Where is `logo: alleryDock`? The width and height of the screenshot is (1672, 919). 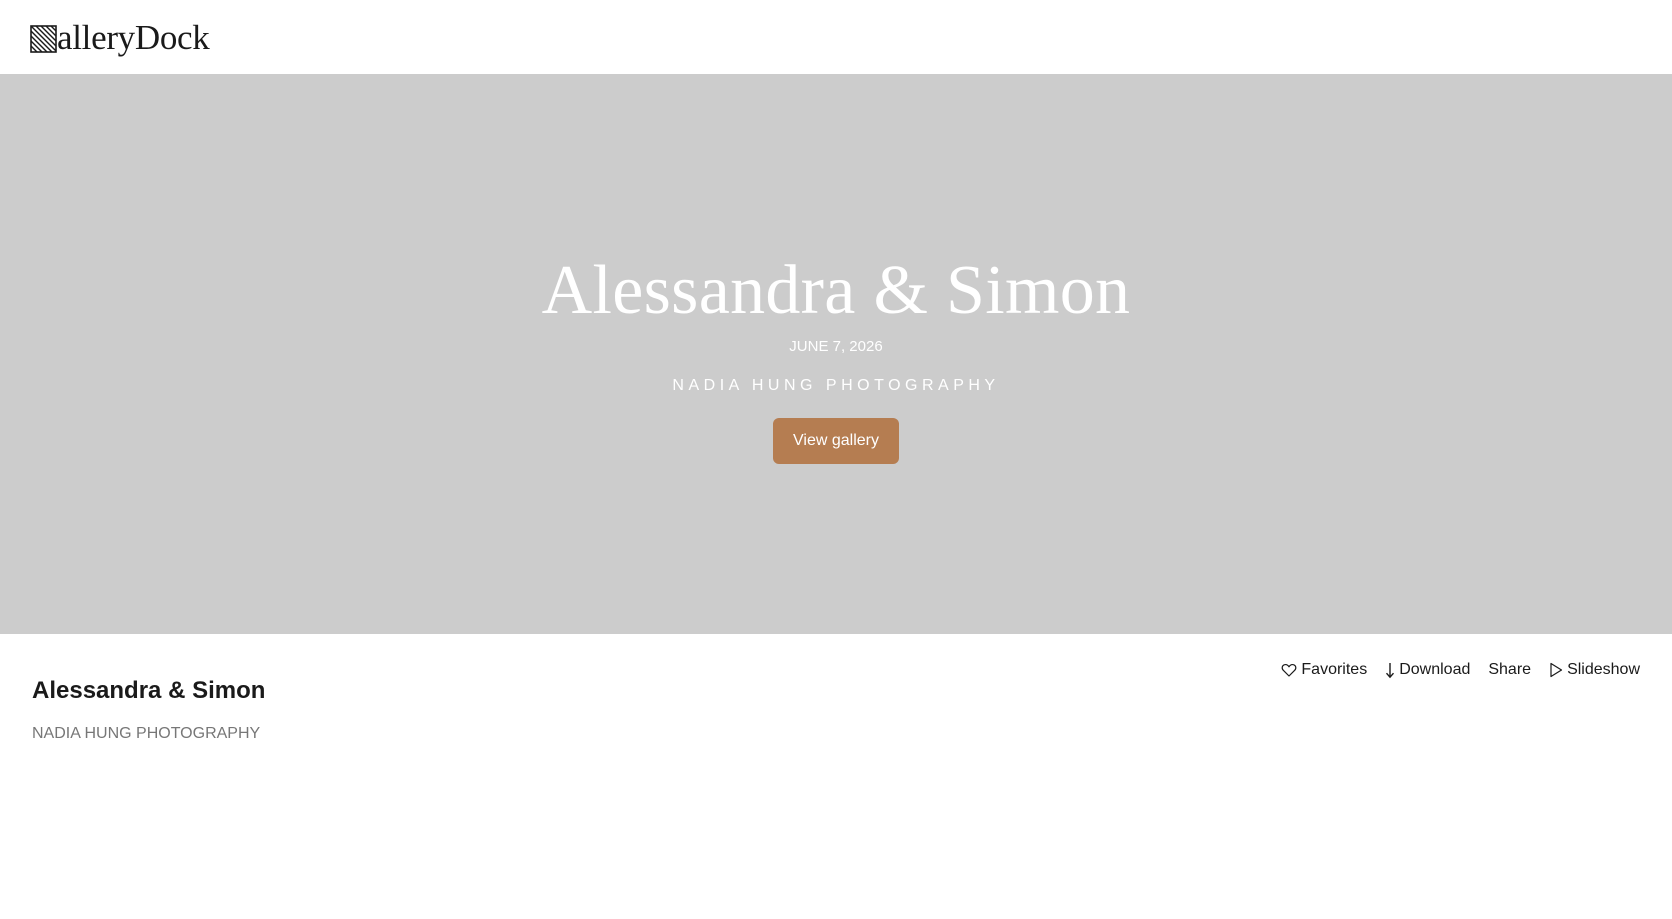
logo: alleryDock is located at coordinates (120, 38).